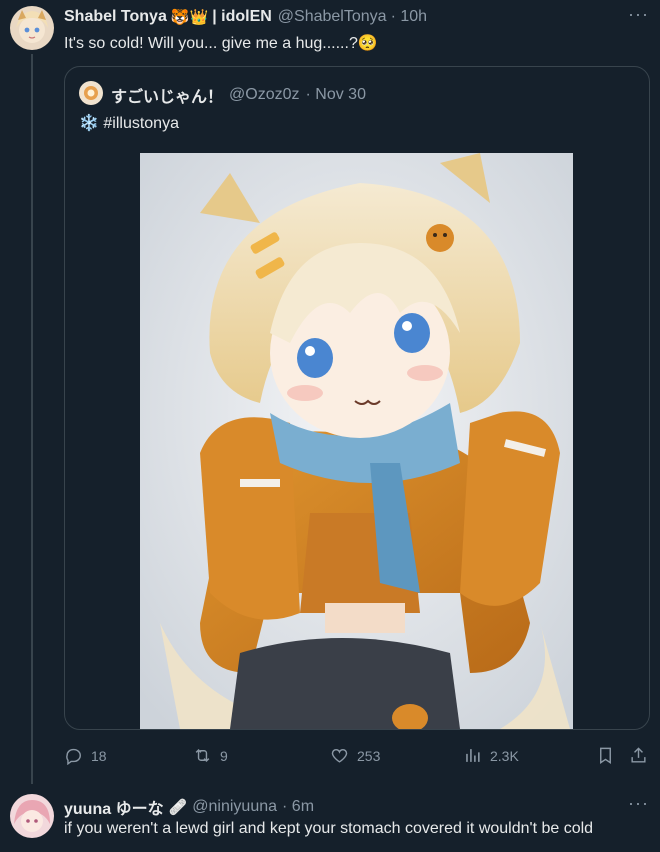 The height and width of the screenshot is (852, 660). What do you see at coordinates (355, 755) in the screenshot?
I see `like-button: 253` at bounding box center [355, 755].